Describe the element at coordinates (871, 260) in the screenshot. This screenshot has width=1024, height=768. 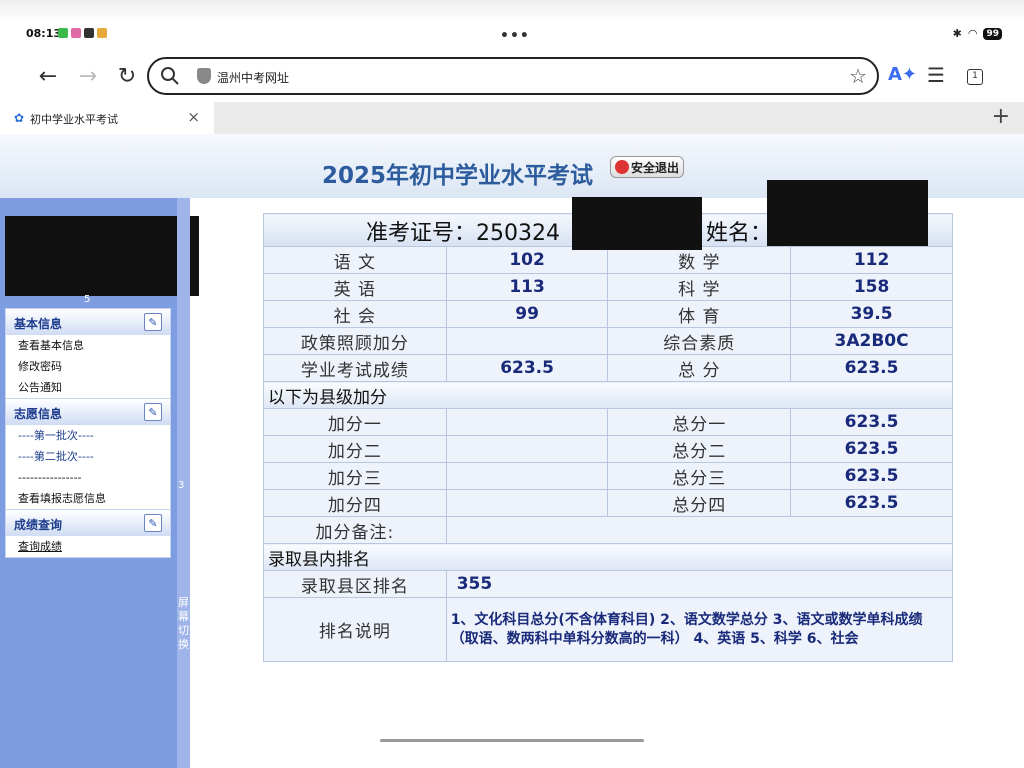
I see `subject-score: 112` at that location.